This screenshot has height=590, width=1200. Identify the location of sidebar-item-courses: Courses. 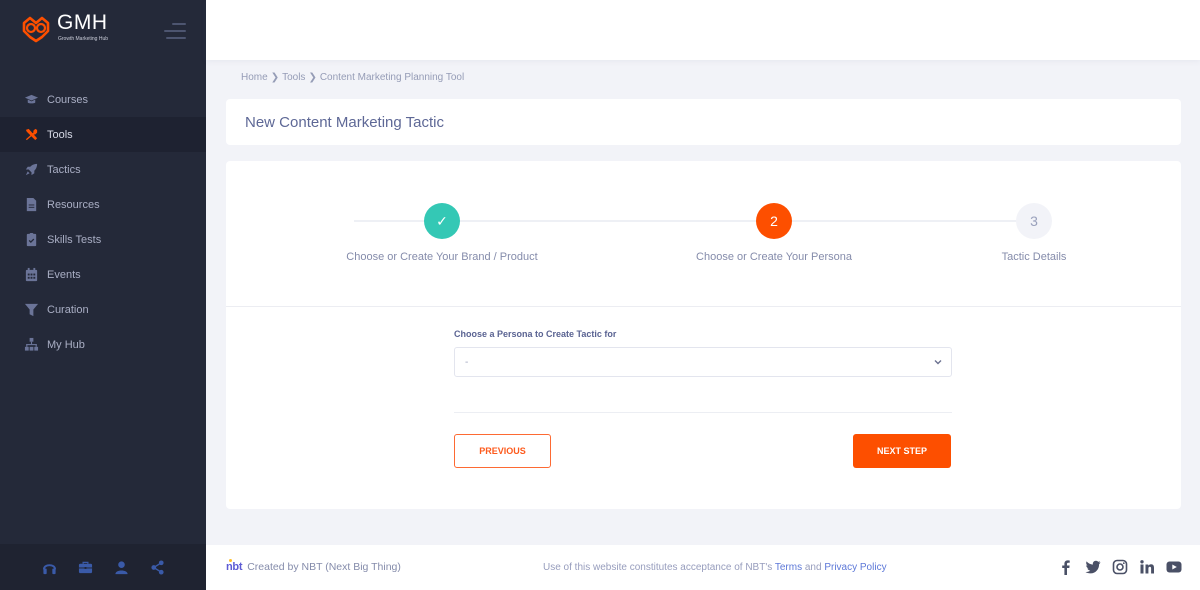
(103, 99).